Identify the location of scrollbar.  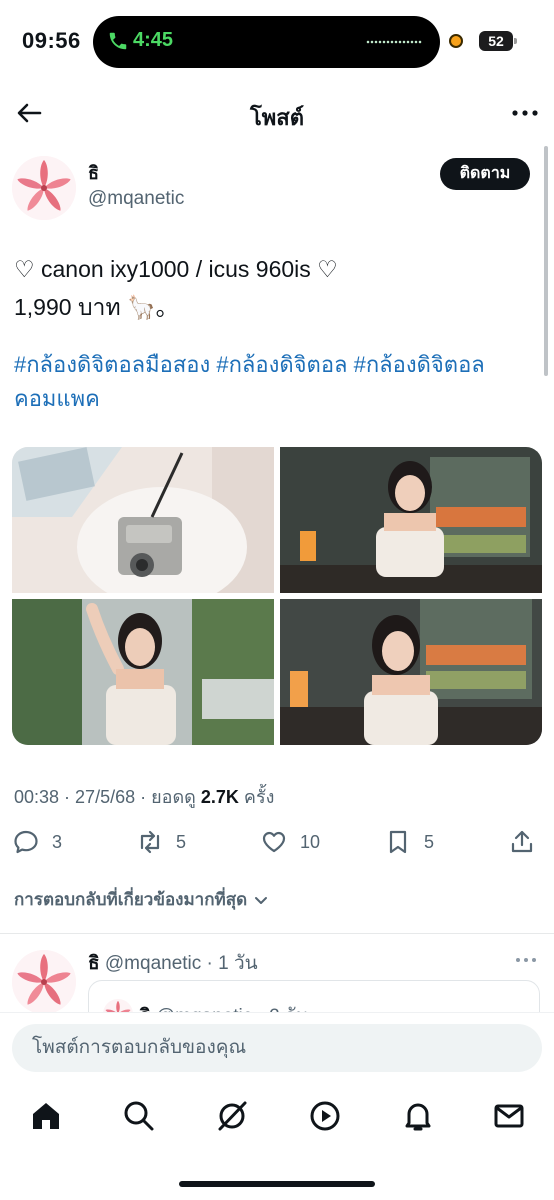
(546, 261).